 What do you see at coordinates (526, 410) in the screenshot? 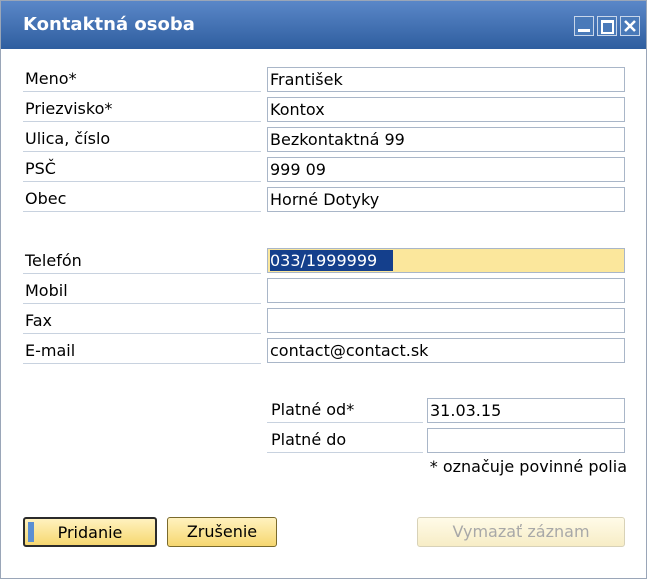
I see `valid-from-field: 31.03.15` at bounding box center [526, 410].